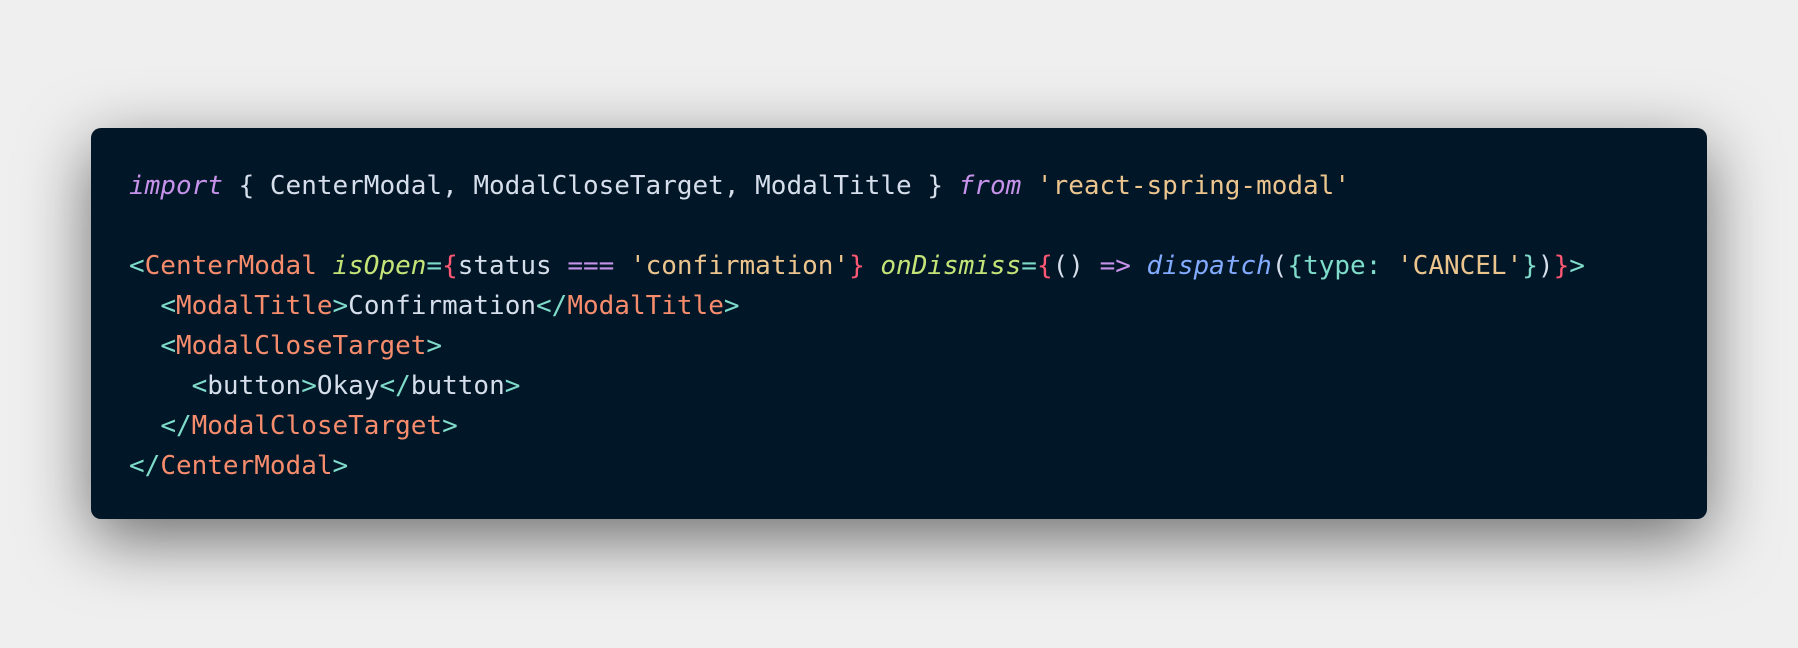 This screenshot has height=648, width=1798. What do you see at coordinates (899, 346) in the screenshot?
I see `code-line: <ModalCloseTarget>` at bounding box center [899, 346].